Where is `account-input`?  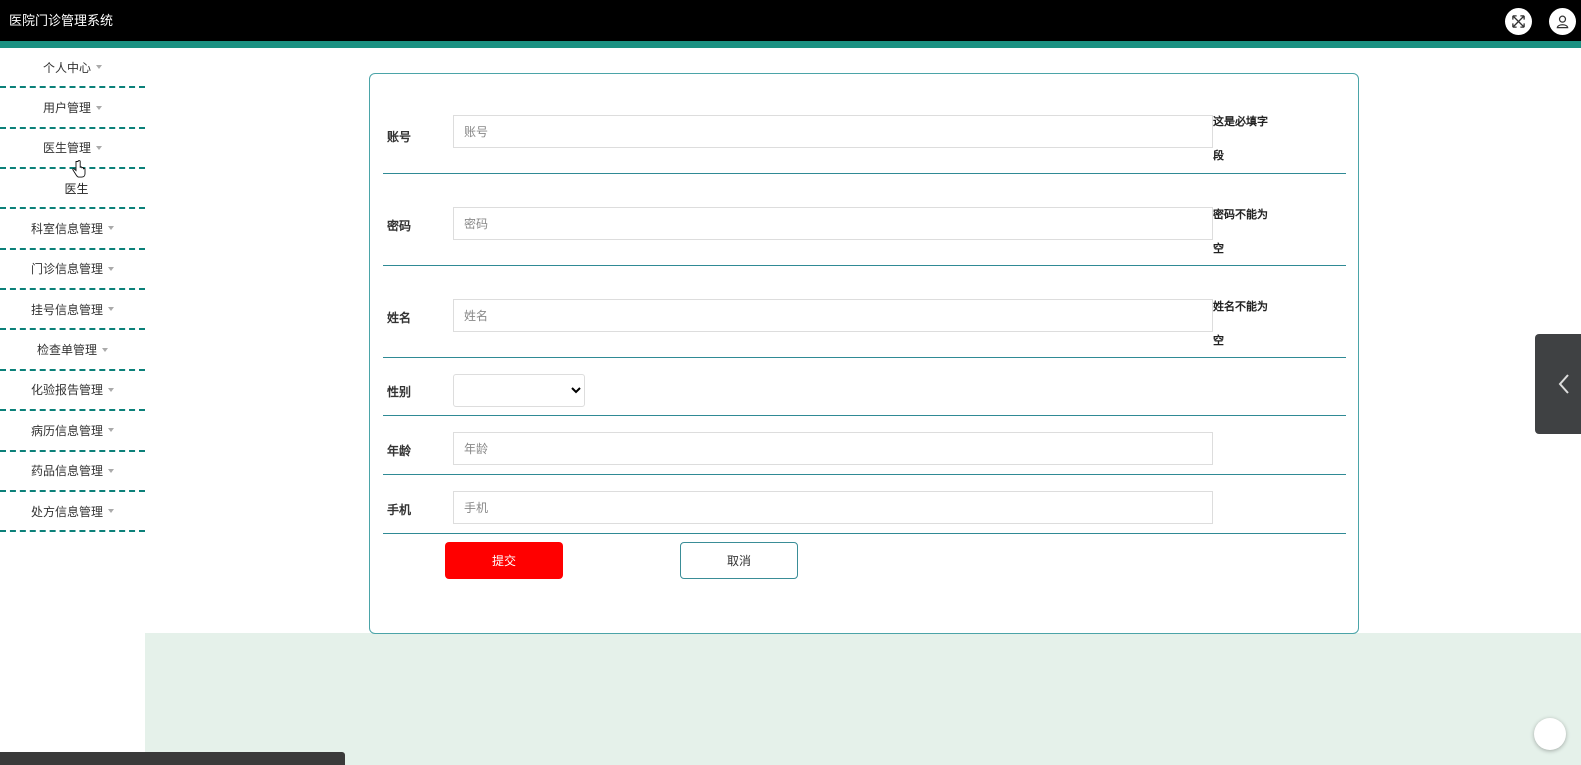
account-input is located at coordinates (833, 131).